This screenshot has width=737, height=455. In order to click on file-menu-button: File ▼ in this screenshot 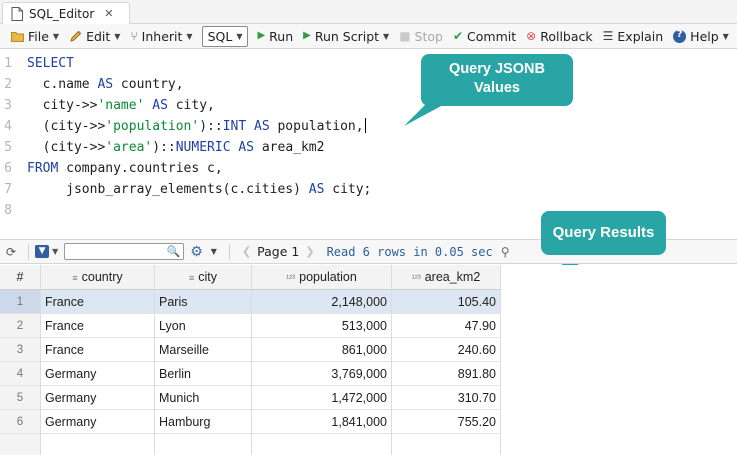, I will do `click(35, 36)`.